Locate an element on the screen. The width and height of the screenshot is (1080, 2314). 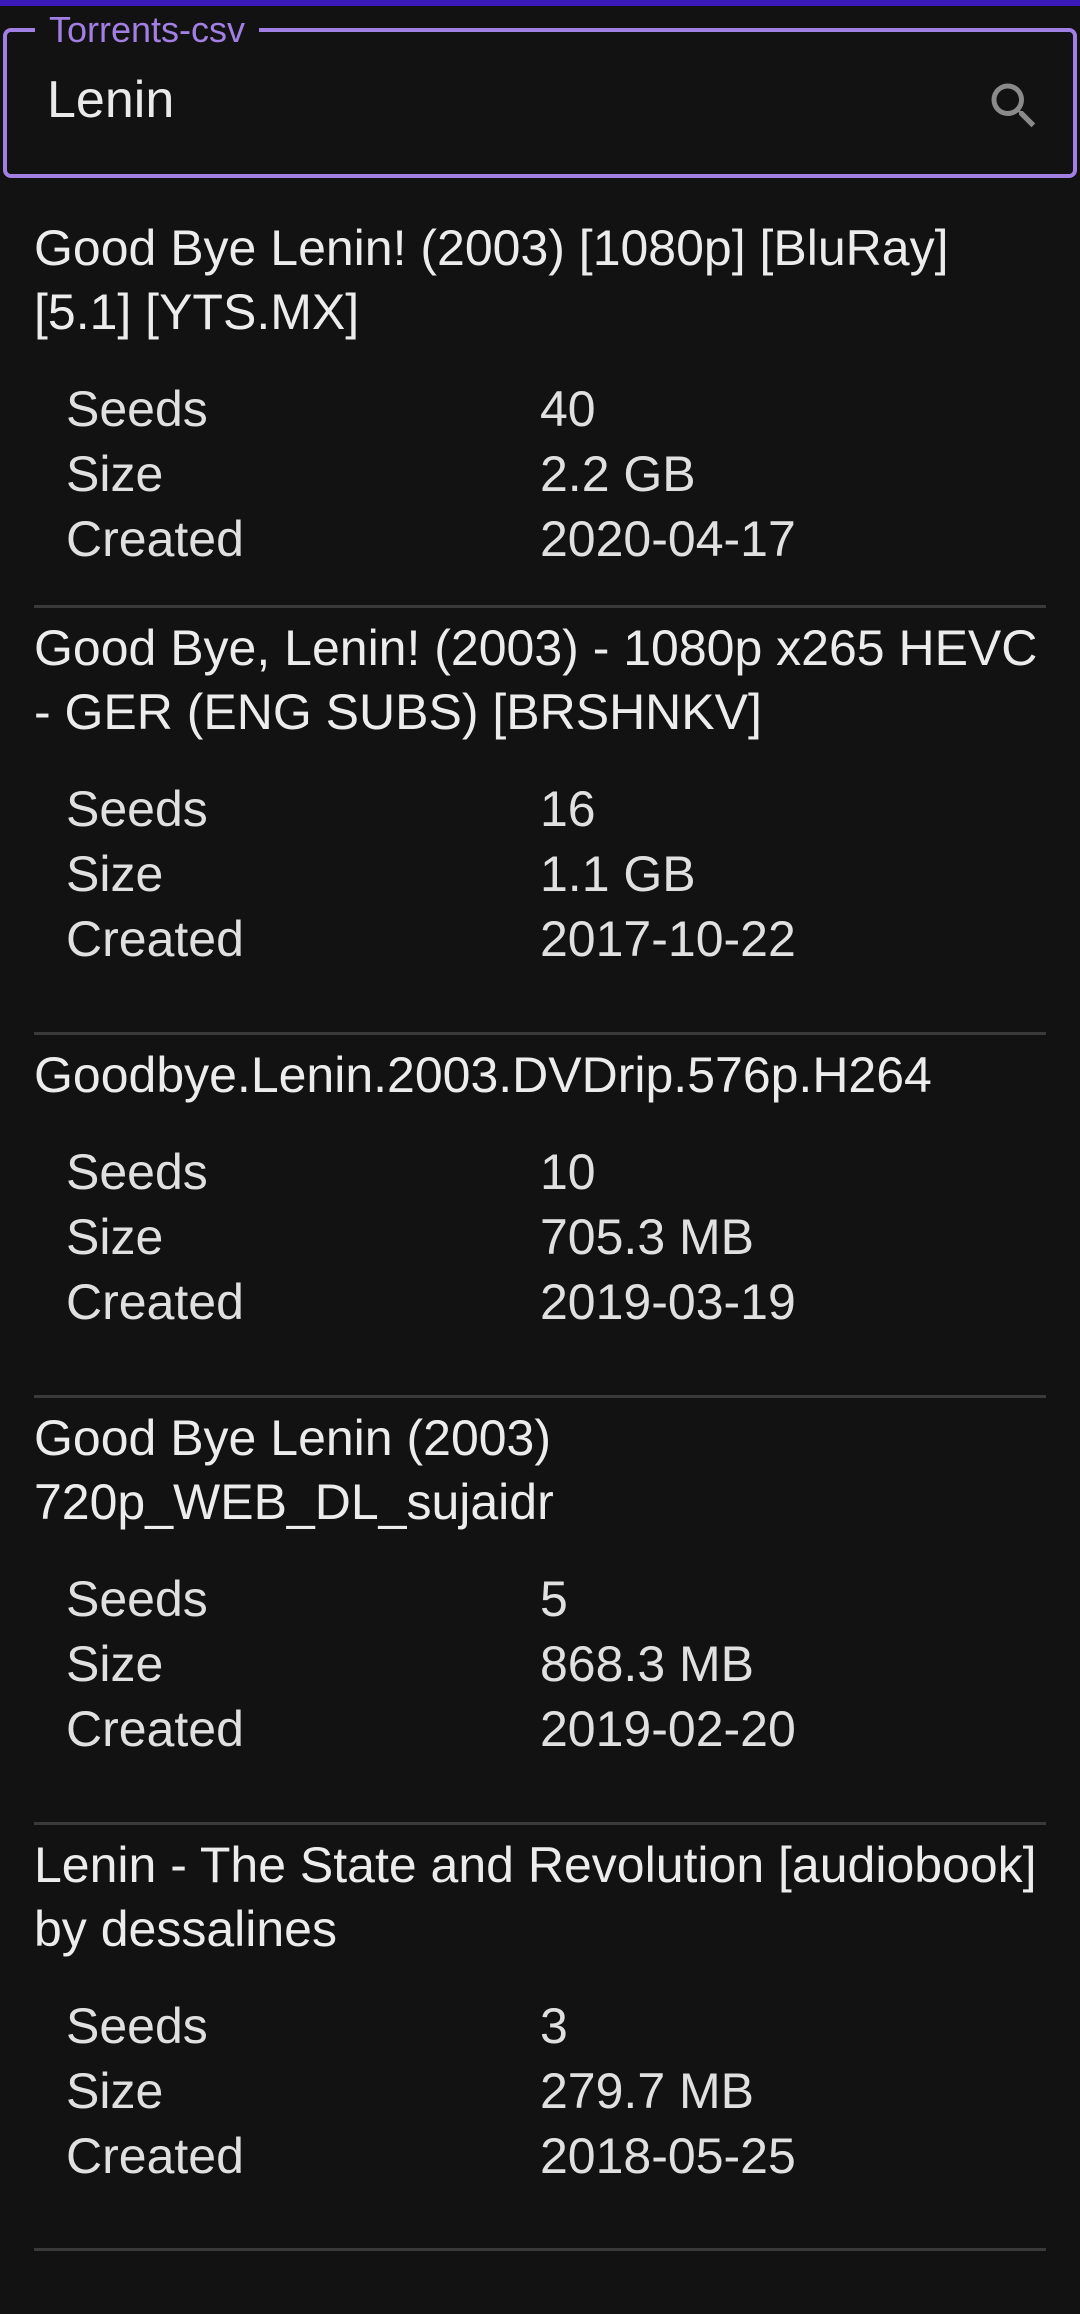
created-row: Created 2020-04-17 is located at coordinates (556, 538).